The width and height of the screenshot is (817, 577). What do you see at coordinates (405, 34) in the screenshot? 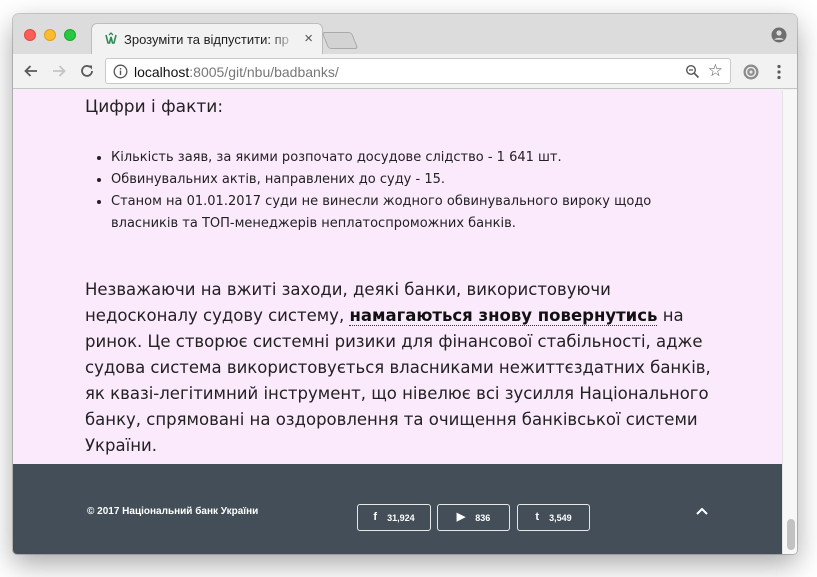
I see `tab-strip: Зрозуміти та відпустити: пр ×` at bounding box center [405, 34].